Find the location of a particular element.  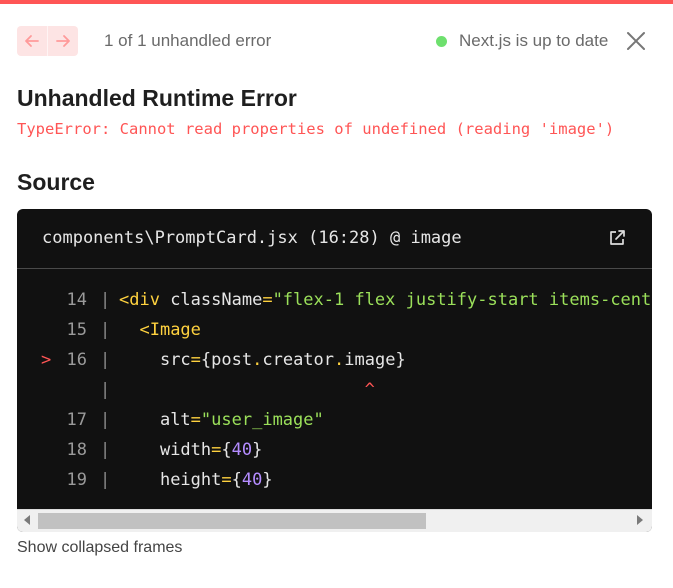

code-text: <Image is located at coordinates (160, 330).